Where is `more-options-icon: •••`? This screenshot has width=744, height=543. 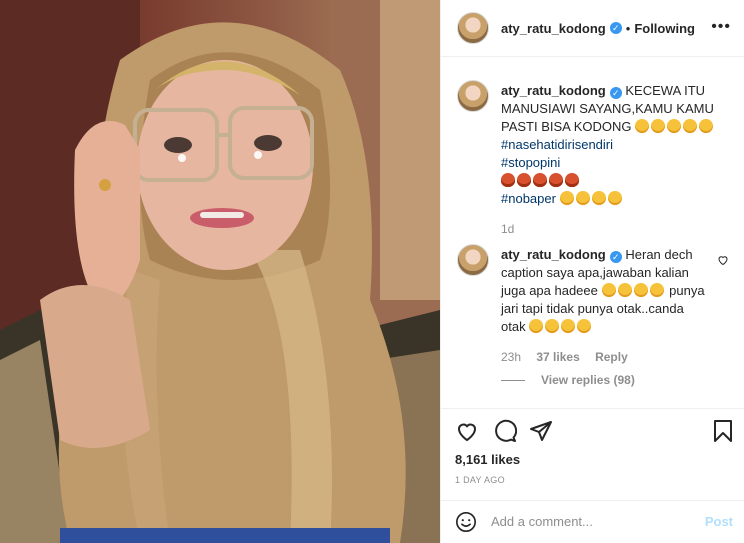 more-options-icon: ••• is located at coordinates (721, 27).